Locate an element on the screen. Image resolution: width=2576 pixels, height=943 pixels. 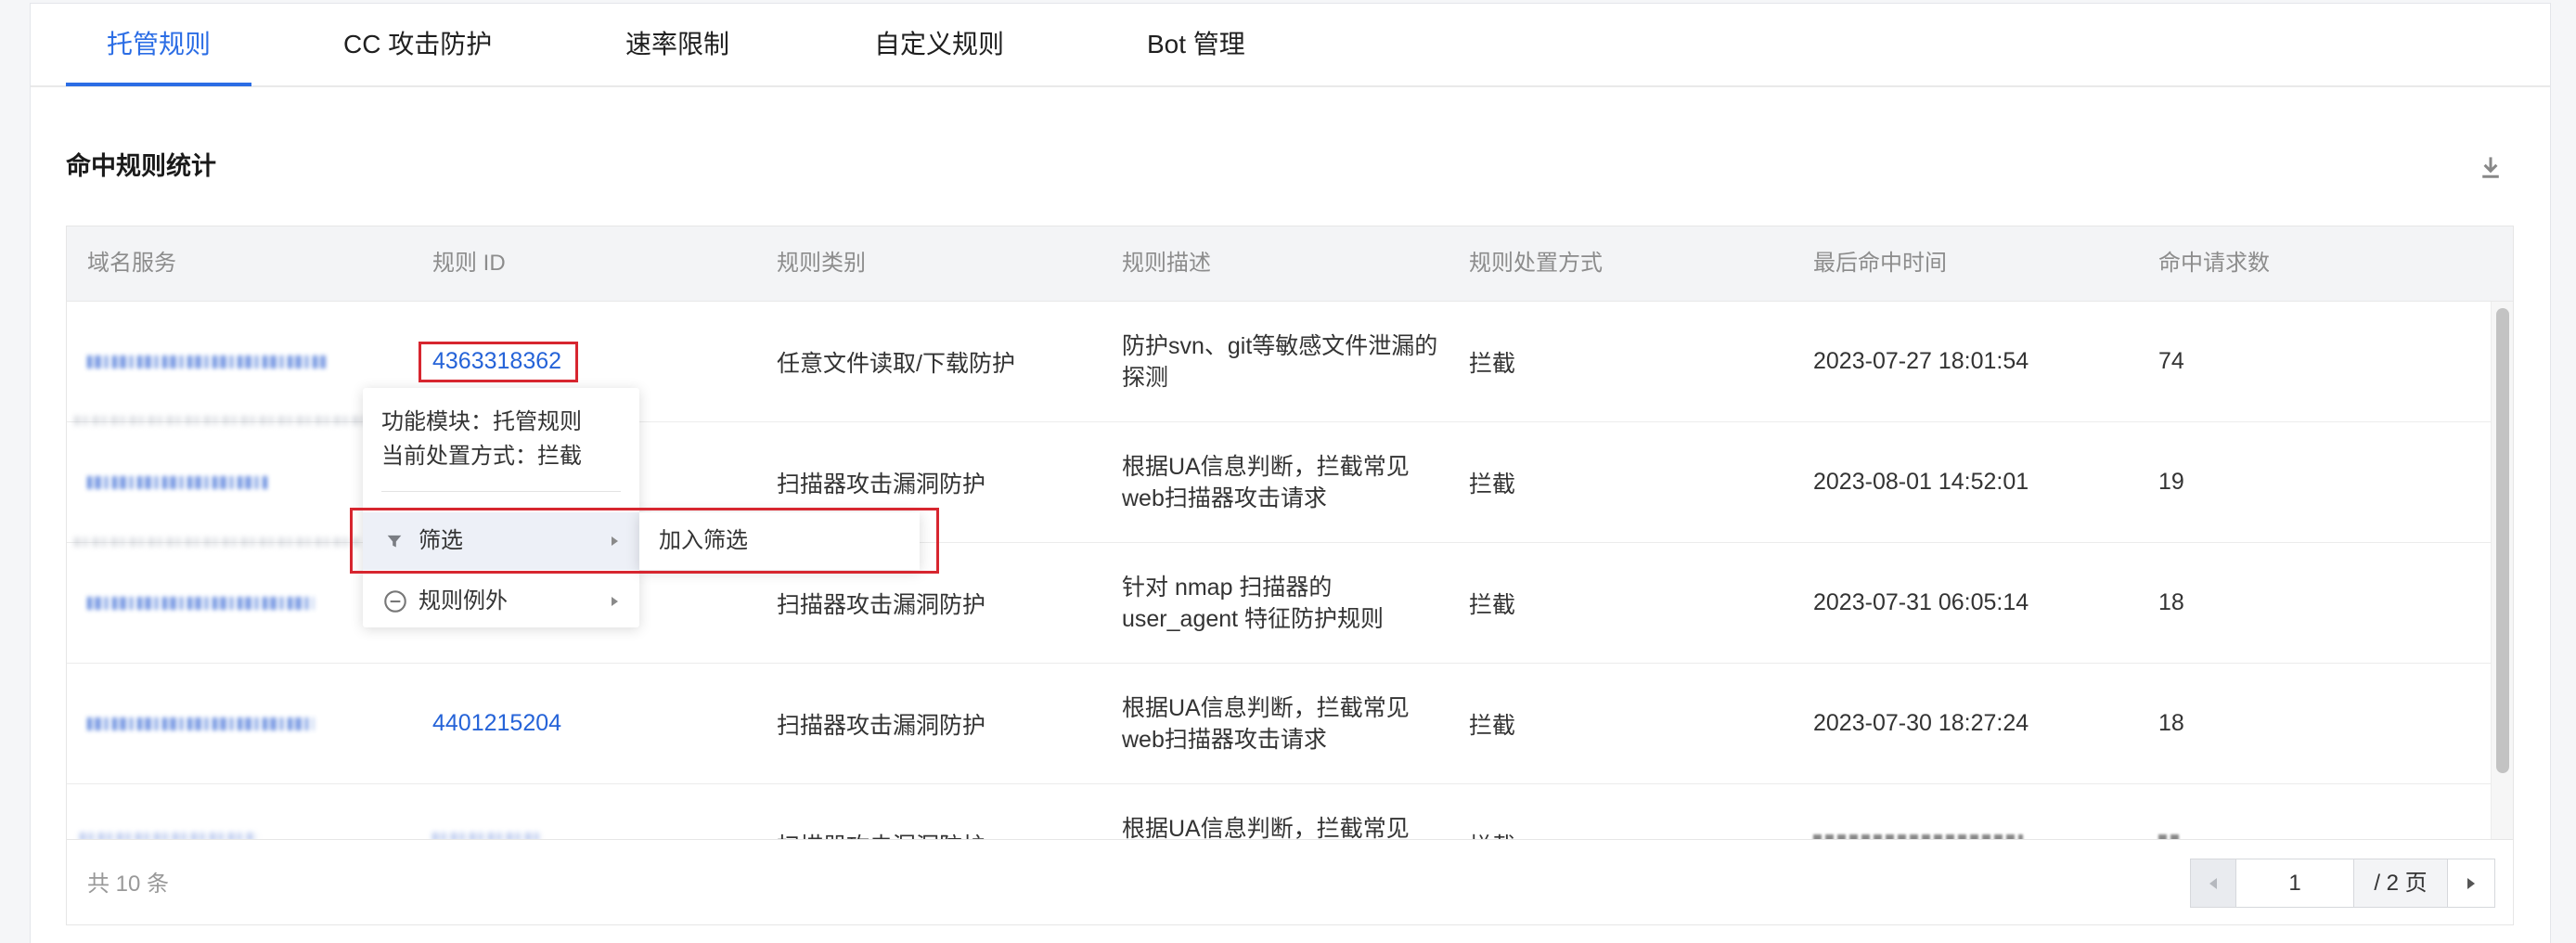
menu-item-label: 规则例外 is located at coordinates (463, 601).